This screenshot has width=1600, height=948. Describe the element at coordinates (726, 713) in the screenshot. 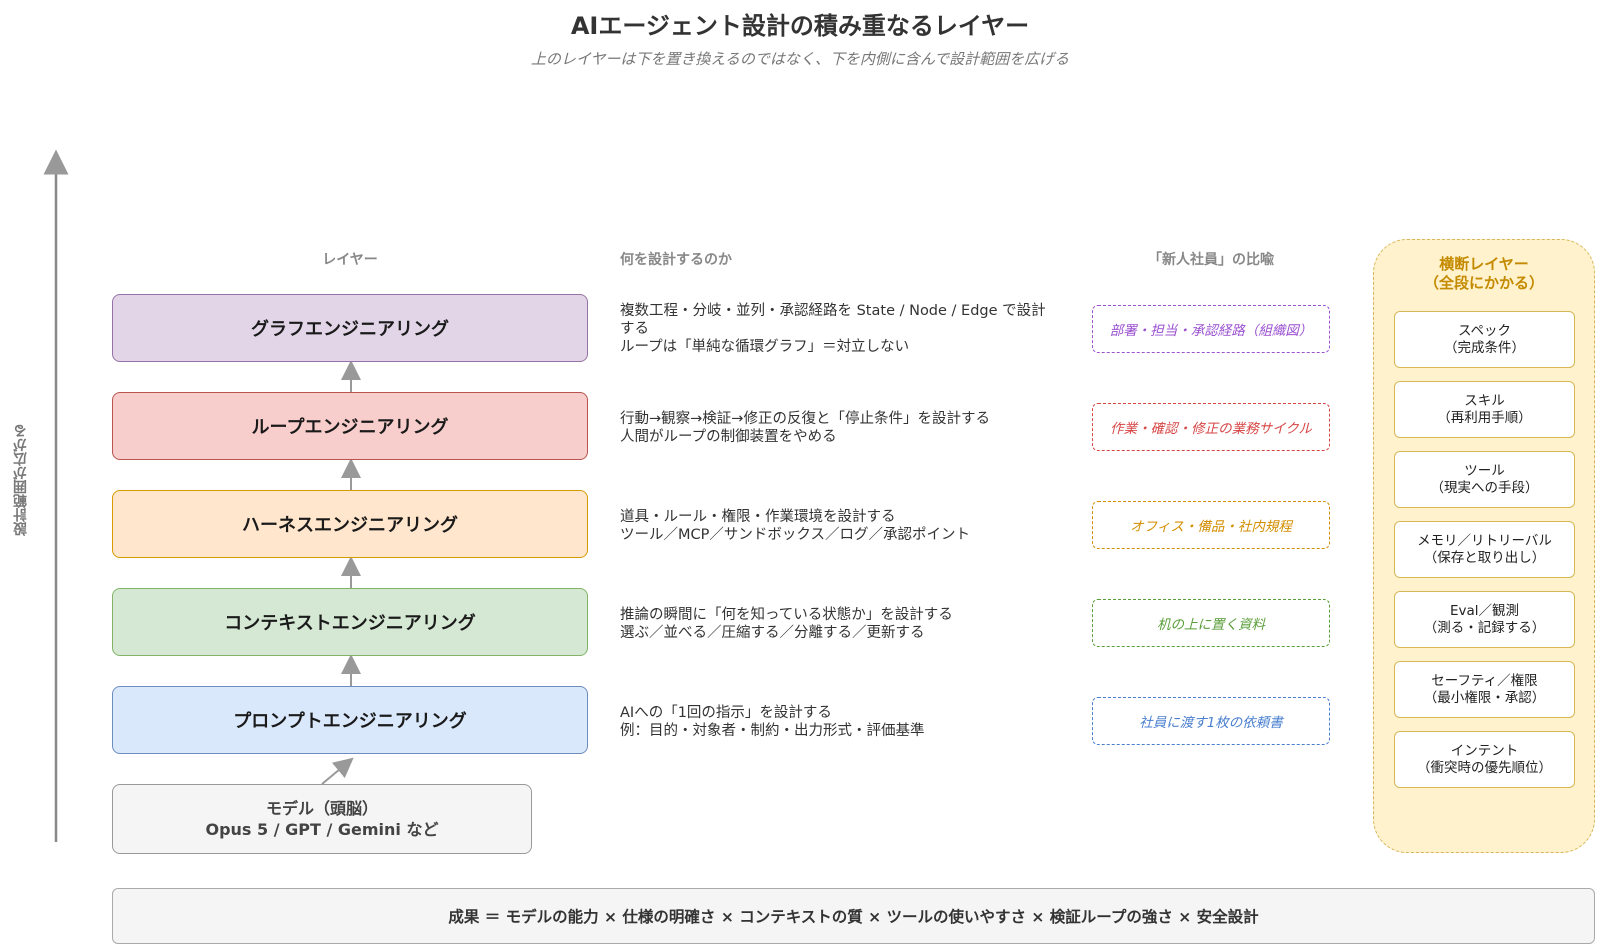

I see `desc-line: AIへの「1回の指示」を設計する` at that location.